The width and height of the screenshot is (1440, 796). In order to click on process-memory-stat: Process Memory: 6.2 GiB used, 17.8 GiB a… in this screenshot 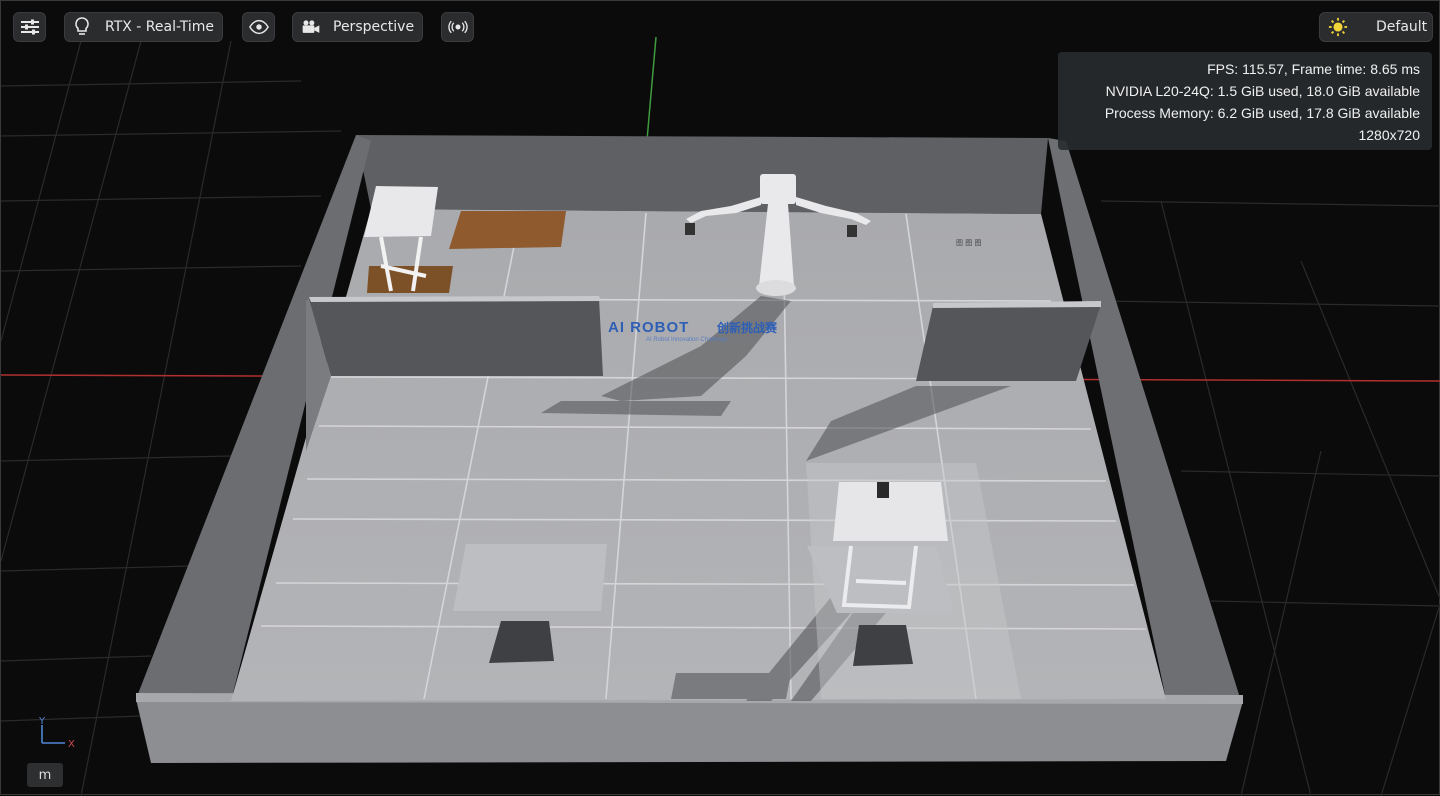, I will do `click(1262, 113)`.